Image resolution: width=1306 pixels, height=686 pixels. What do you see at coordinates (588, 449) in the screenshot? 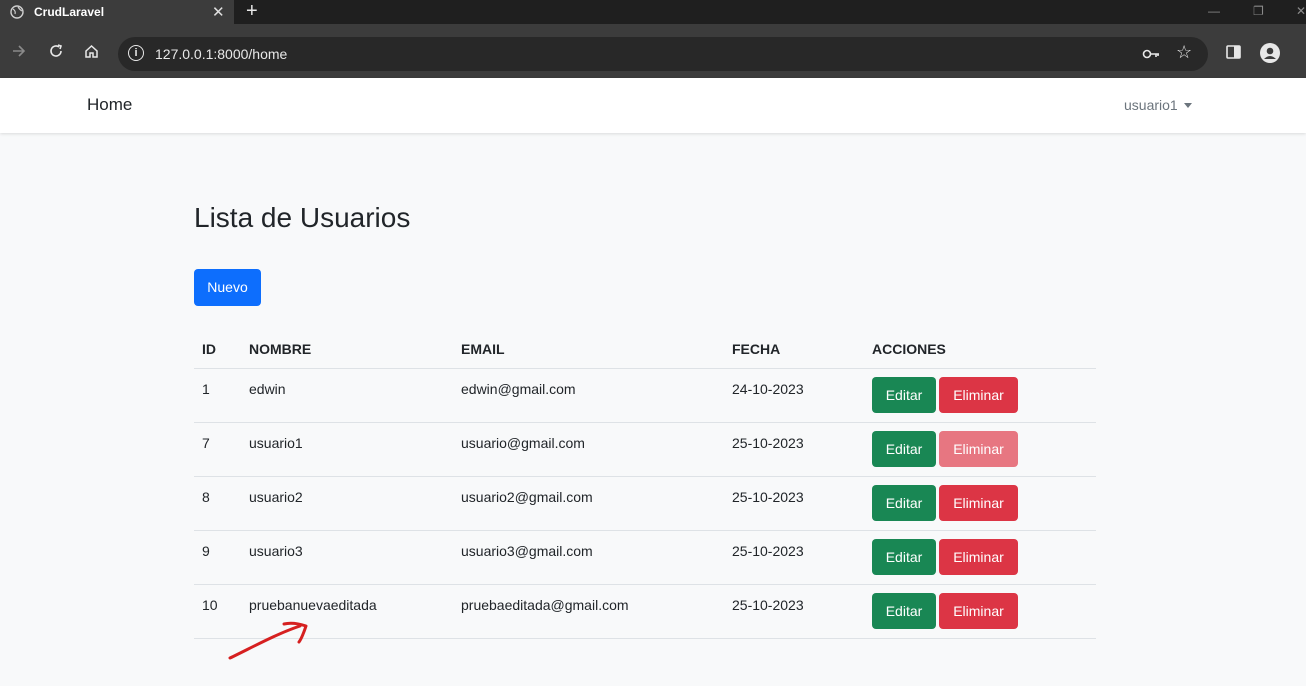
I see `cell-email: usuario@gmail.com` at bounding box center [588, 449].